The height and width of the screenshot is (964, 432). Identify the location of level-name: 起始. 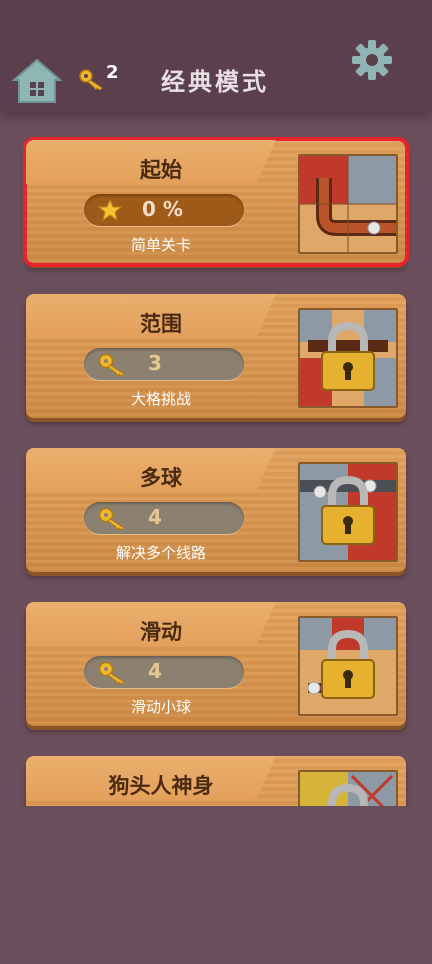
(161, 170).